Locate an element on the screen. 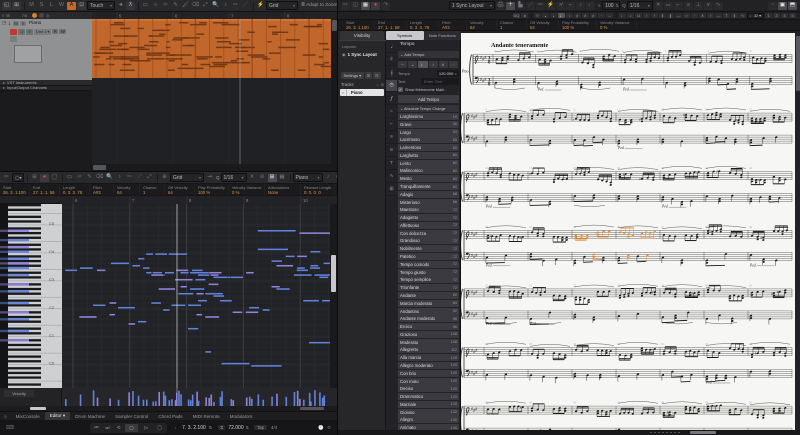 The width and height of the screenshot is (800, 435). transport-cycle-button: ⟲ is located at coordinates (118, 428).